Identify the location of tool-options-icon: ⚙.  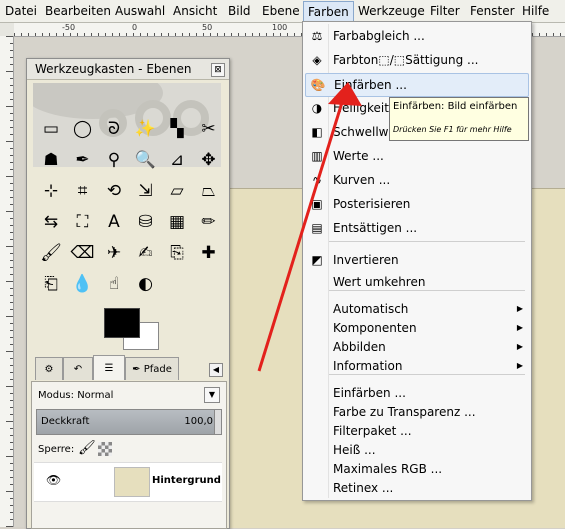
(49, 369).